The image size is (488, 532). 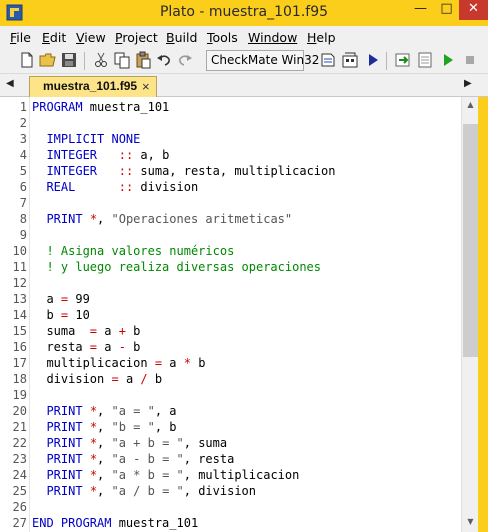 What do you see at coordinates (373, 60) in the screenshot?
I see `run-icon` at bounding box center [373, 60].